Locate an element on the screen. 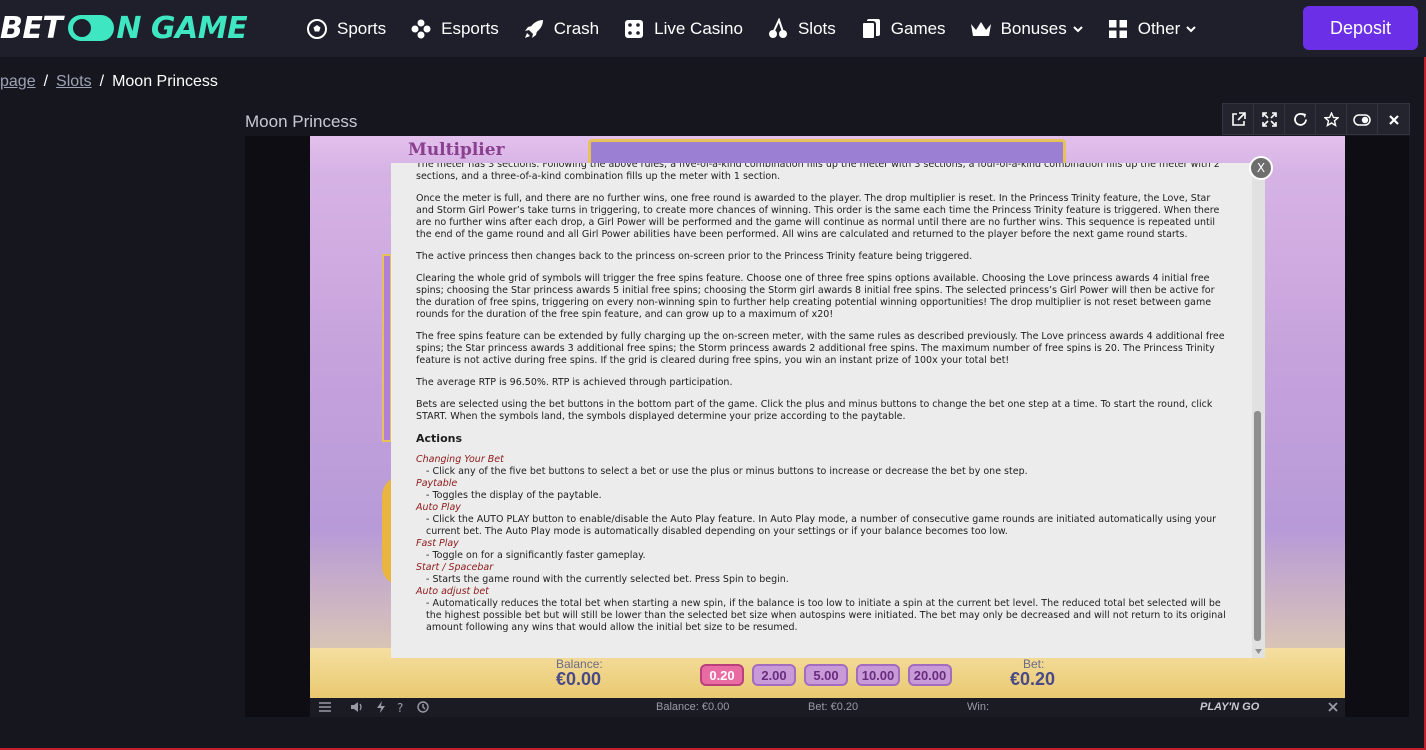  nav-label: Esports is located at coordinates (470, 28).